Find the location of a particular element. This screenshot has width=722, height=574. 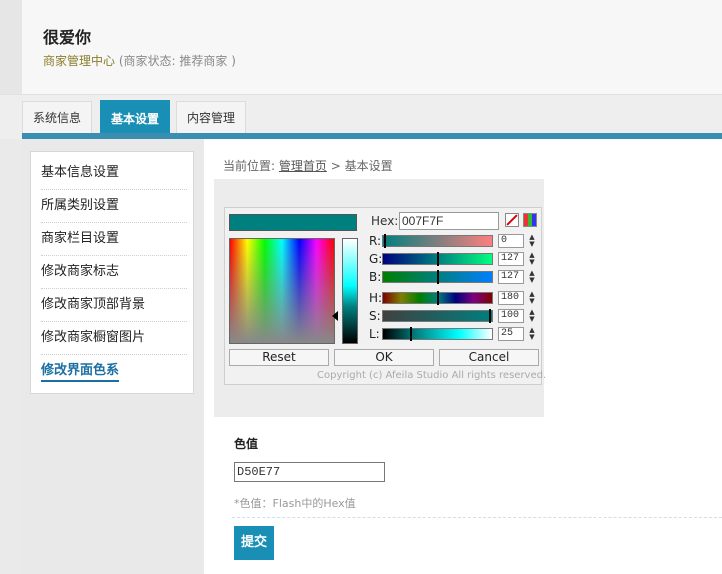

tab-content-management: 内容管理 is located at coordinates (211, 117).